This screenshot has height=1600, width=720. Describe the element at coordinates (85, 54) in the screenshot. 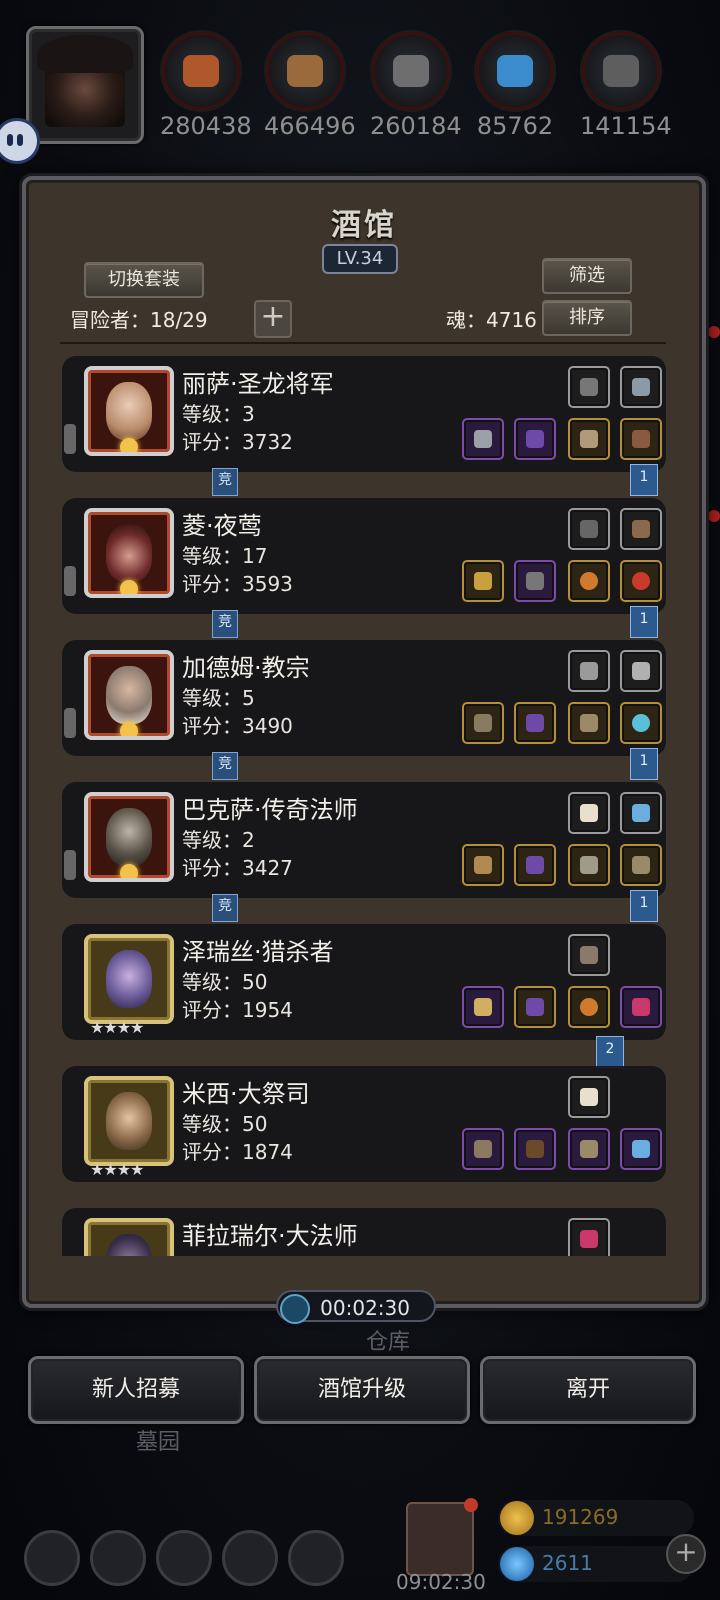

I see `avatar-hat` at that location.